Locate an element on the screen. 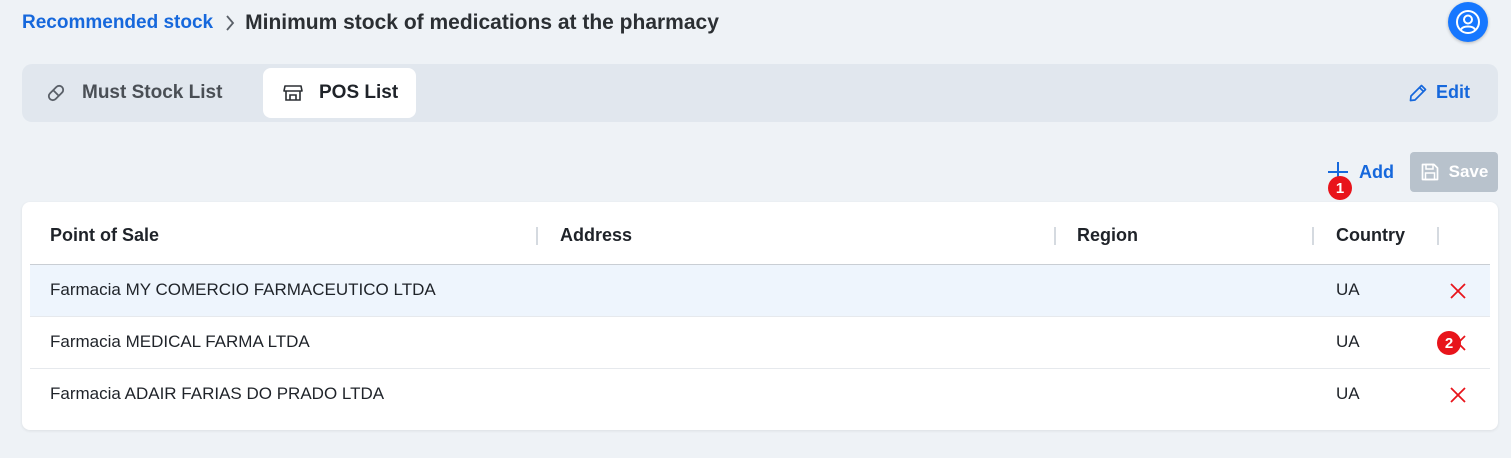 The width and height of the screenshot is (1511, 458). tab-must-stock-list: Must Stock List is located at coordinates (122, 93).